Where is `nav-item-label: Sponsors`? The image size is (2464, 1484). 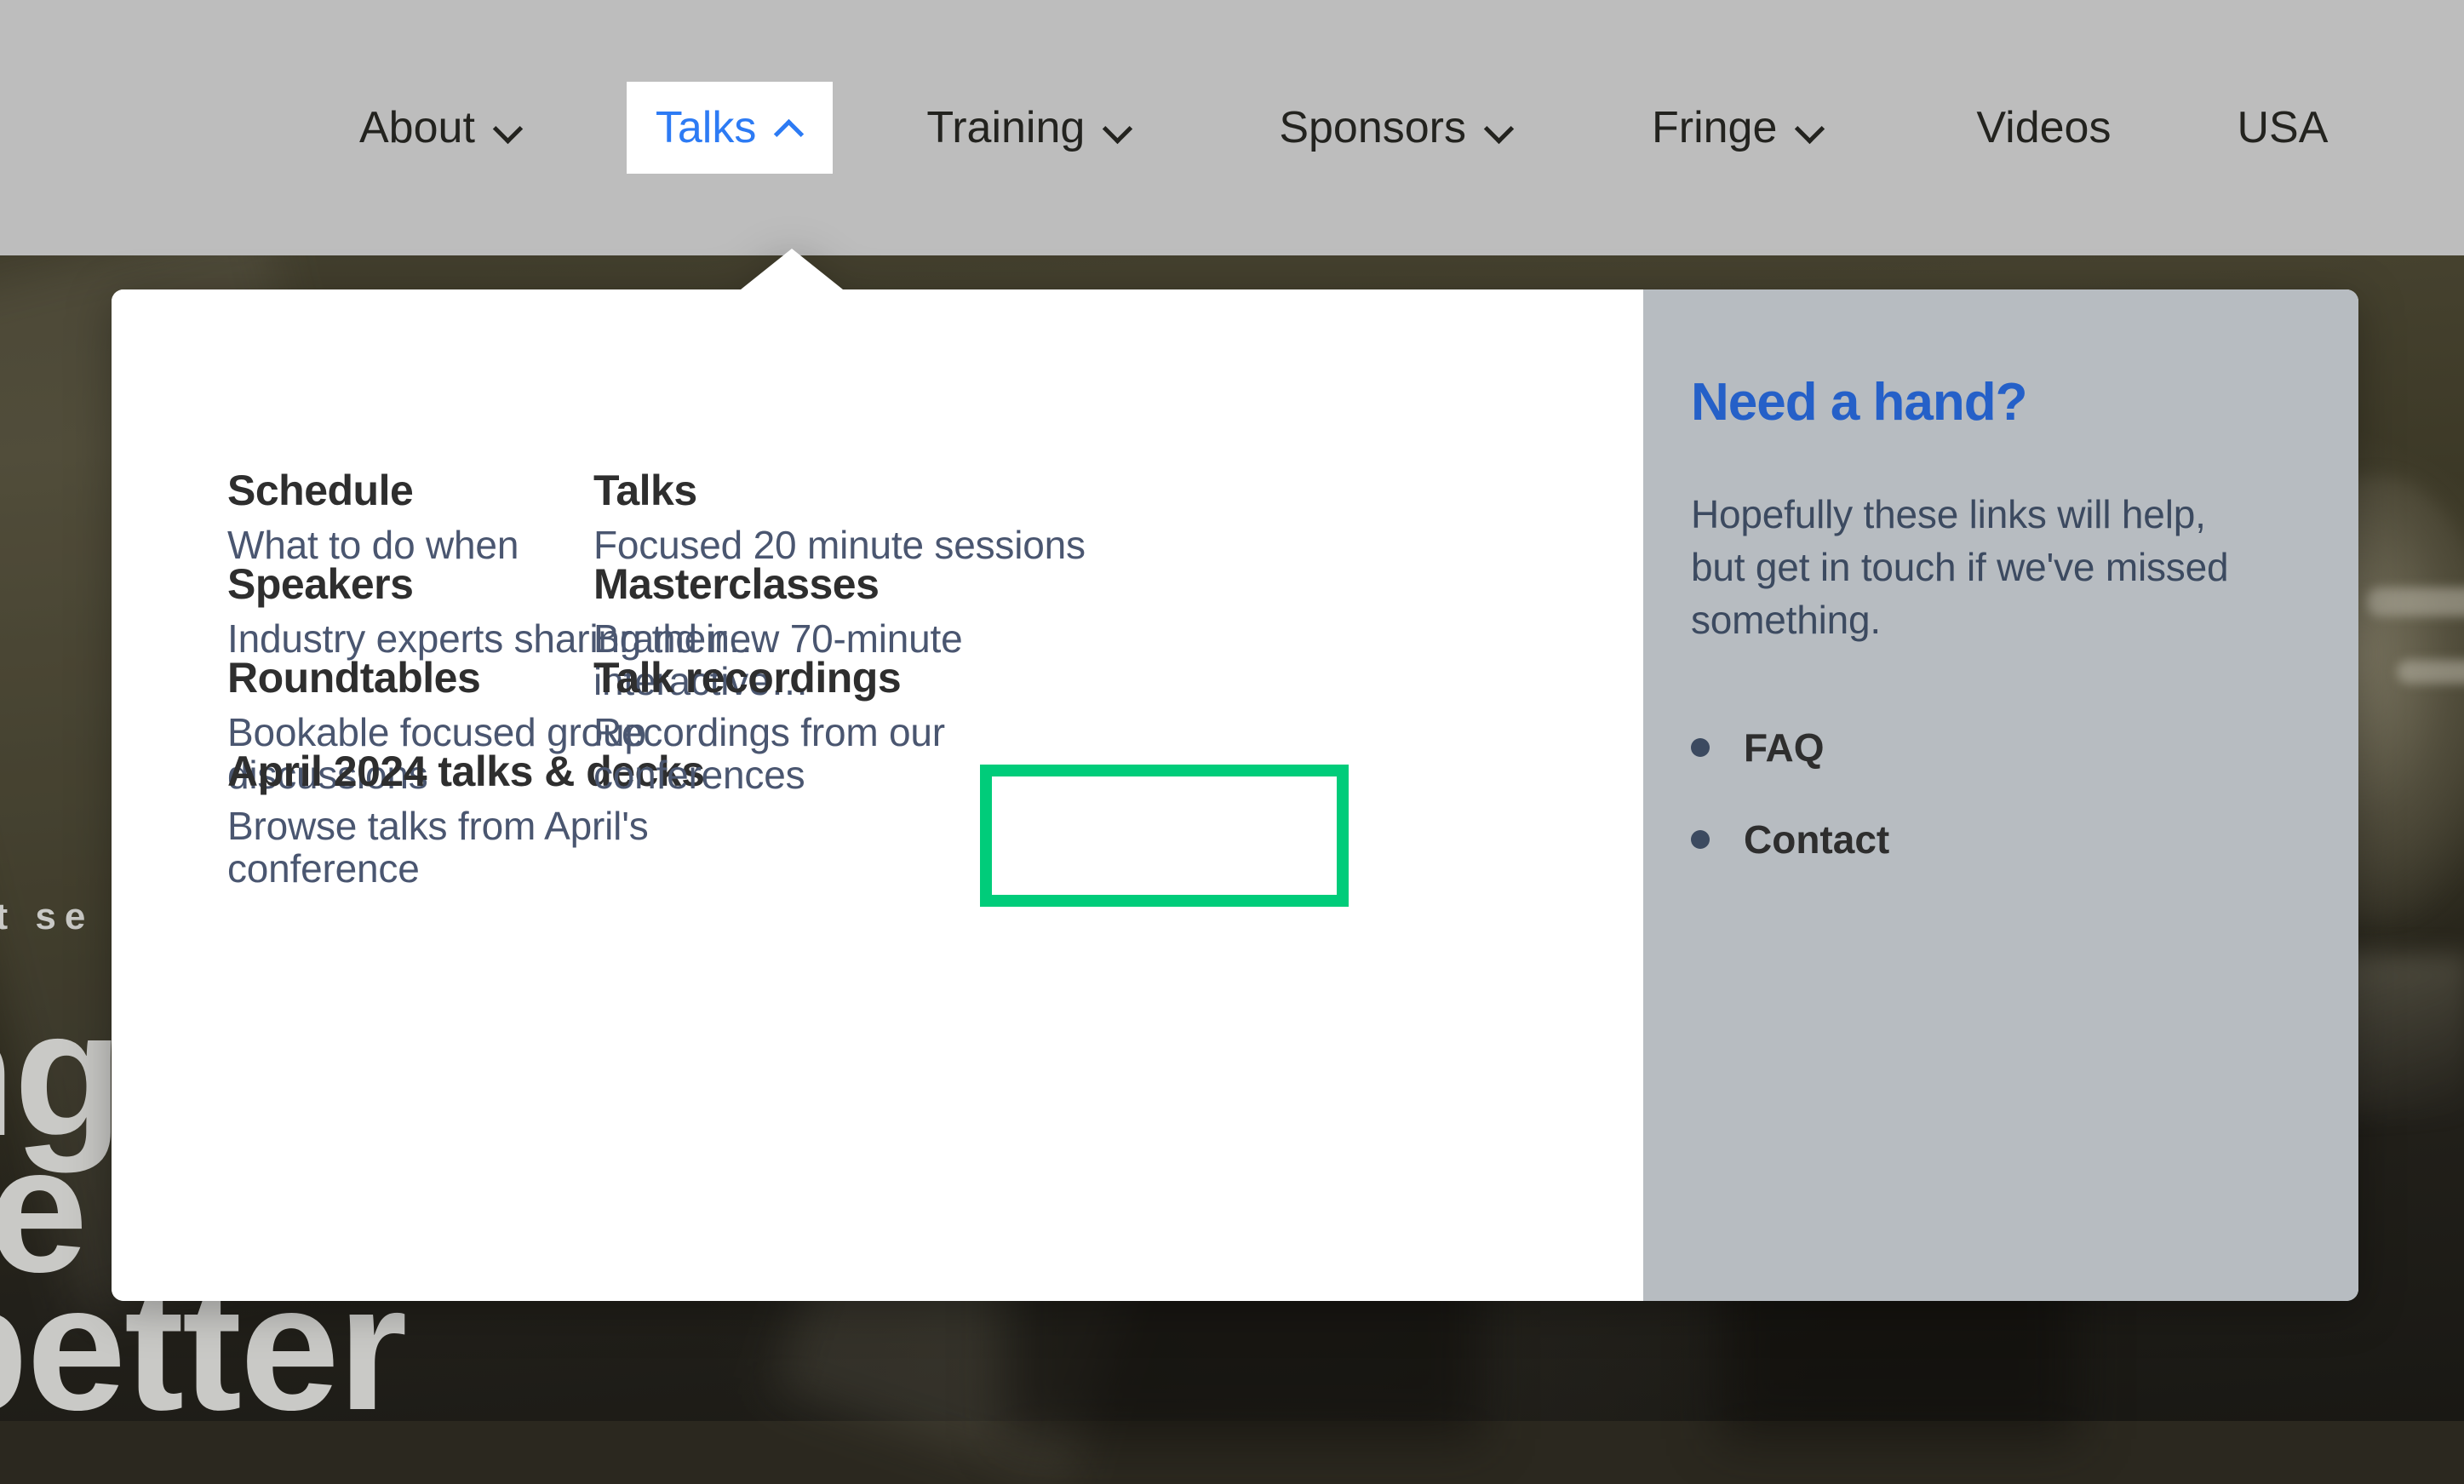
nav-item-label: Sponsors is located at coordinates (1373, 128).